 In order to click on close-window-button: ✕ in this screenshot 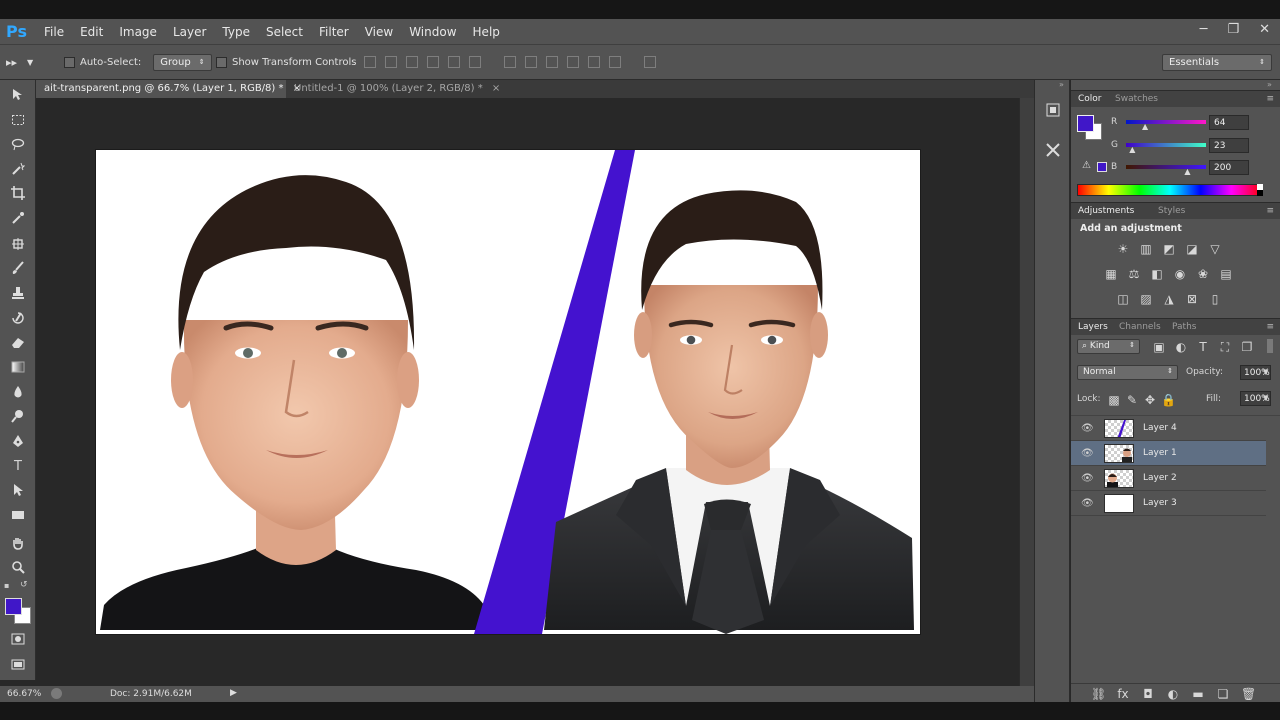, I will do `click(1264, 29)`.